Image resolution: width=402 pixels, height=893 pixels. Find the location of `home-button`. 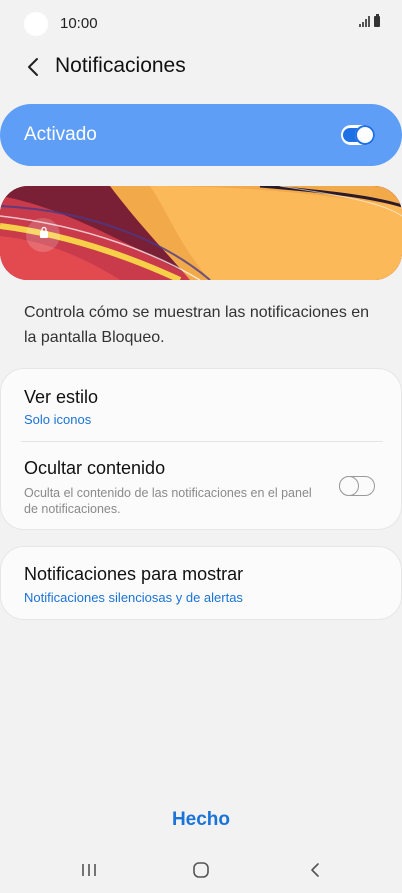

home-button is located at coordinates (201, 870).